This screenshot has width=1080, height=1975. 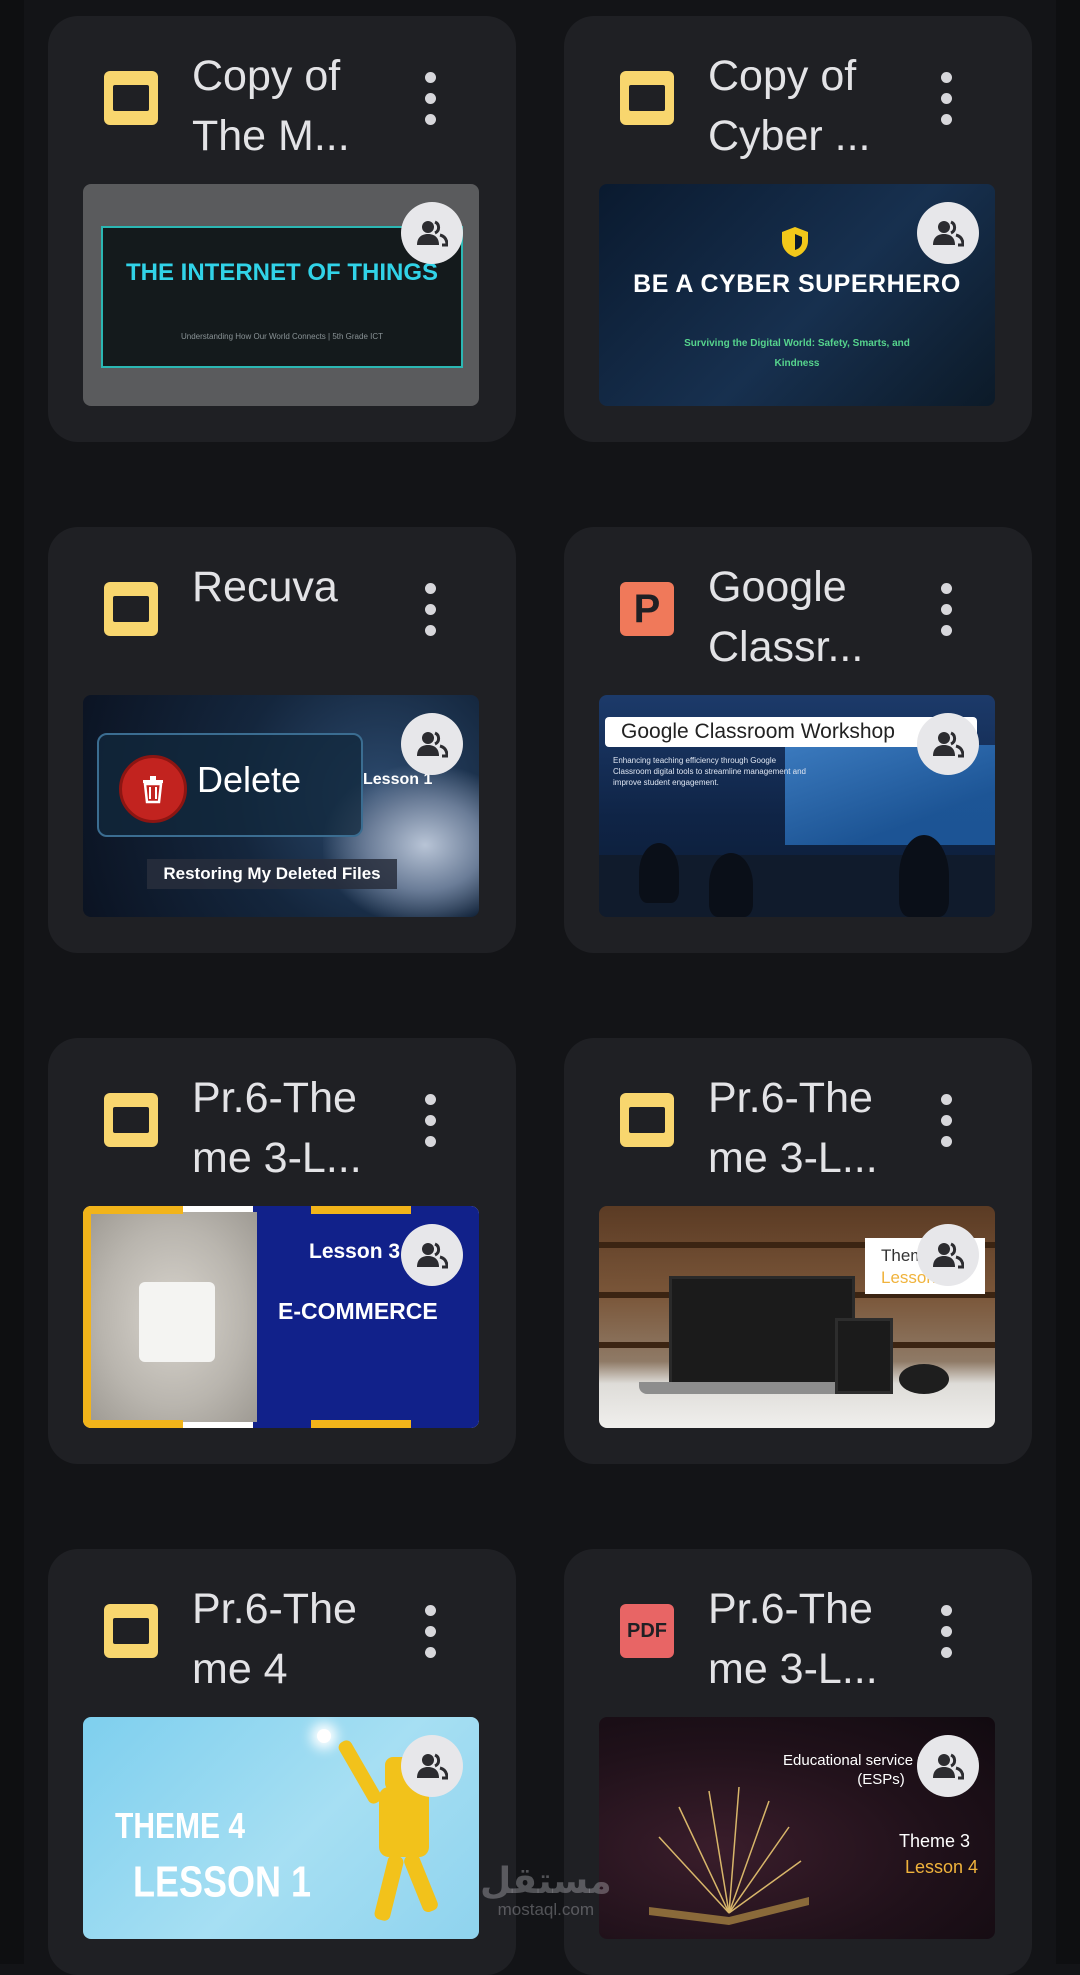 I want to click on meeting-table, so click(x=177, y=1322).